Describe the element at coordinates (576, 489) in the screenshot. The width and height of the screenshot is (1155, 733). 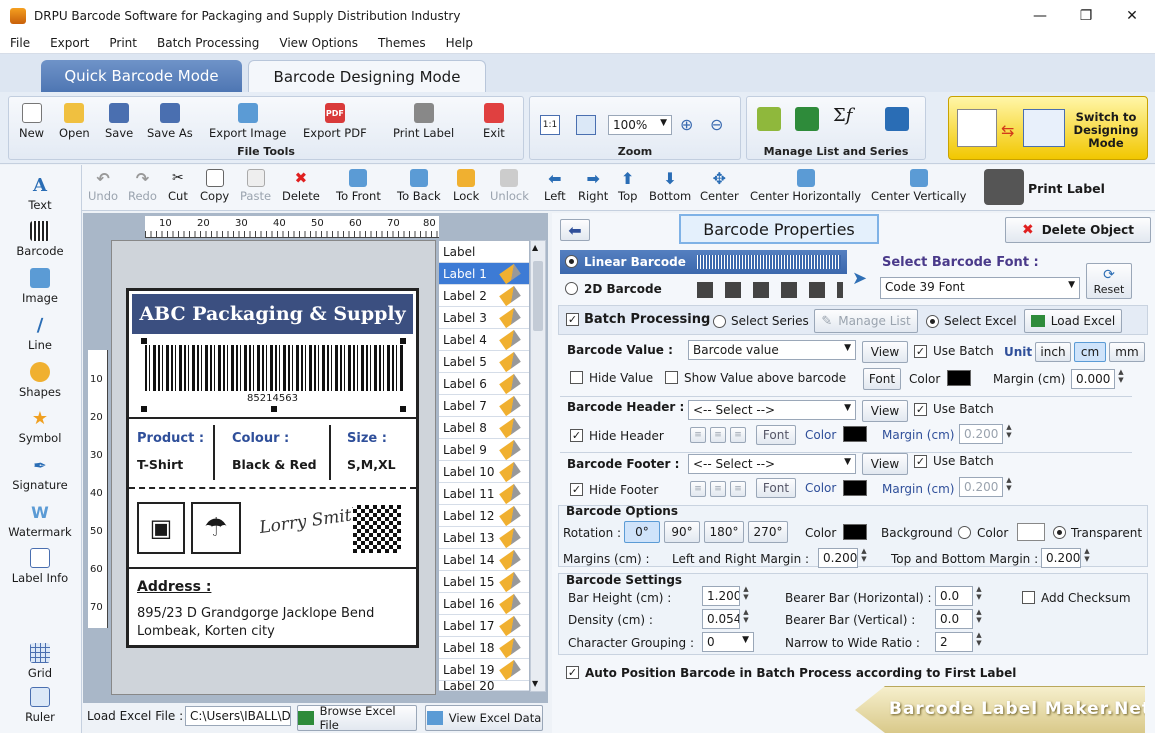
I see `hide-footer-checkbox: ✓` at that location.